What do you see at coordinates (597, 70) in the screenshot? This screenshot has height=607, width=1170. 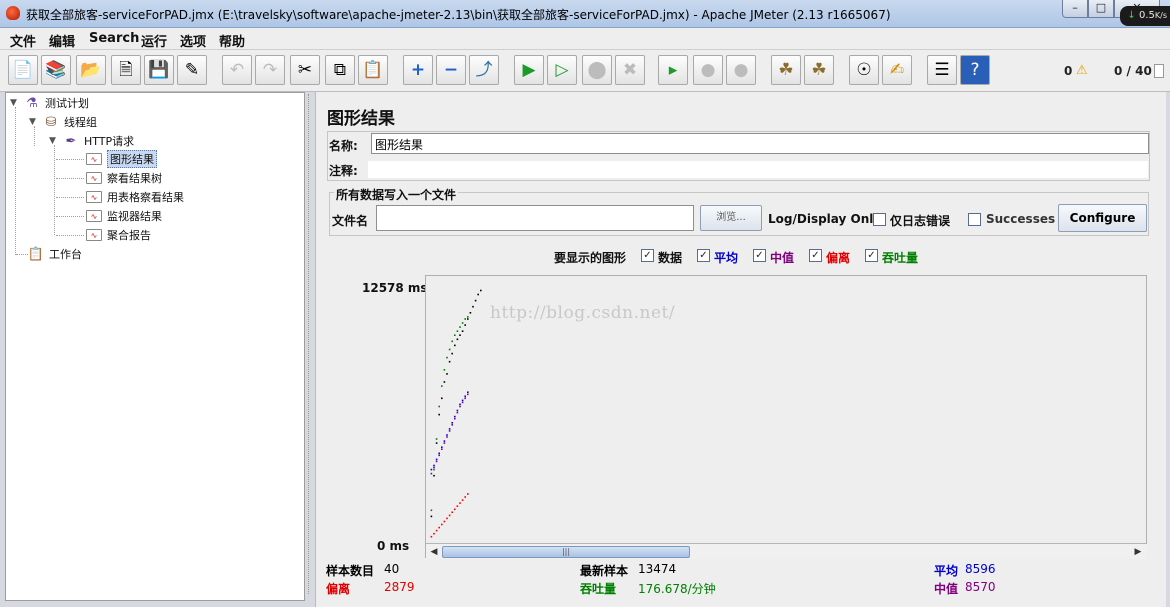 I see `stop-icon: ⬤` at bounding box center [597, 70].